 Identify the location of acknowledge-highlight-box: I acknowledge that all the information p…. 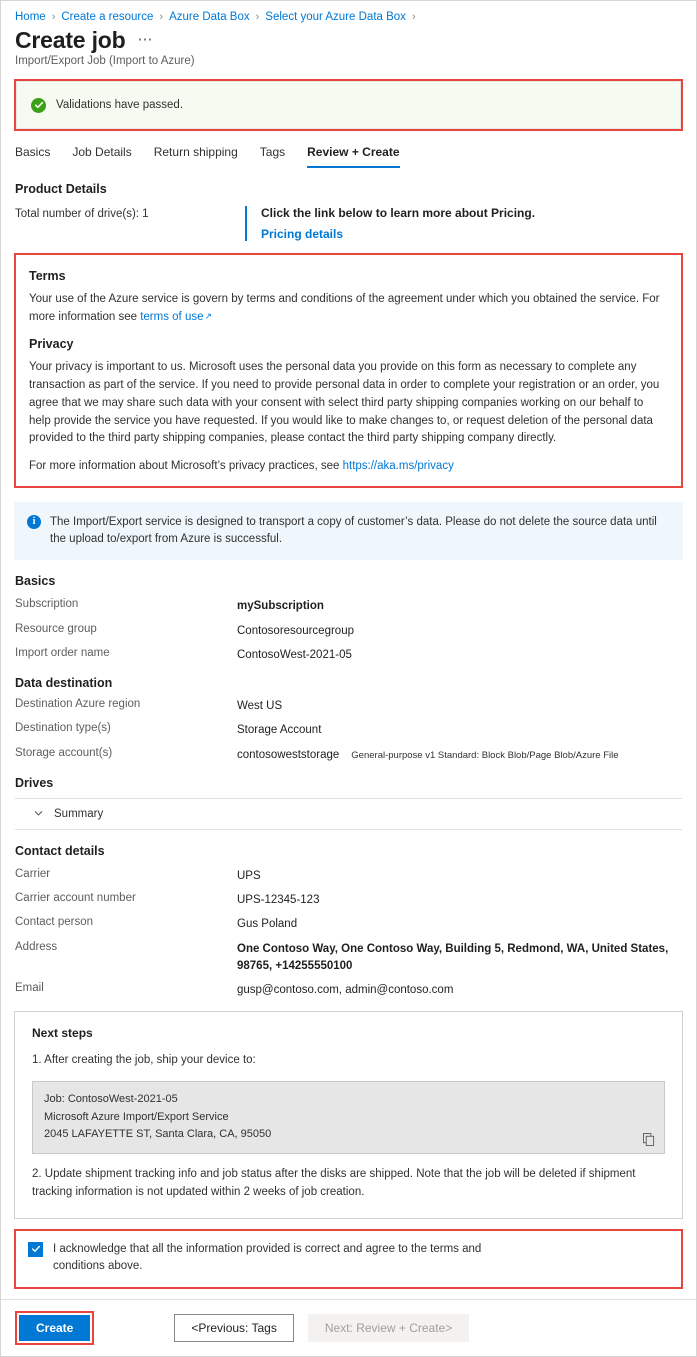
(348, 1259).